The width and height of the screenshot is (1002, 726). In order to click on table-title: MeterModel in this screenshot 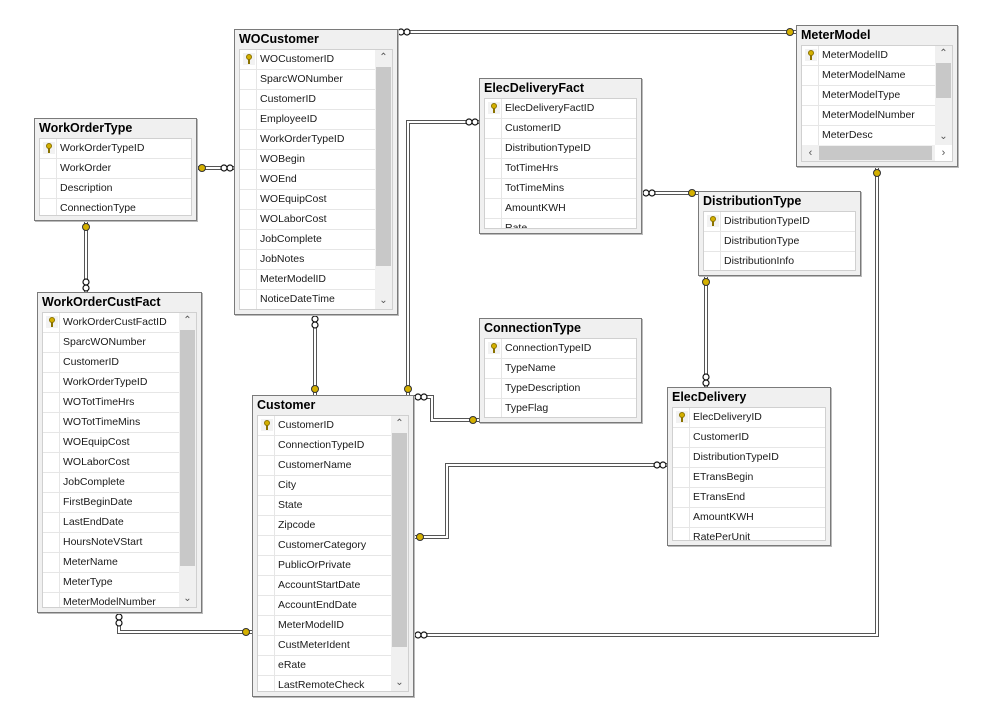, I will do `click(877, 35)`.